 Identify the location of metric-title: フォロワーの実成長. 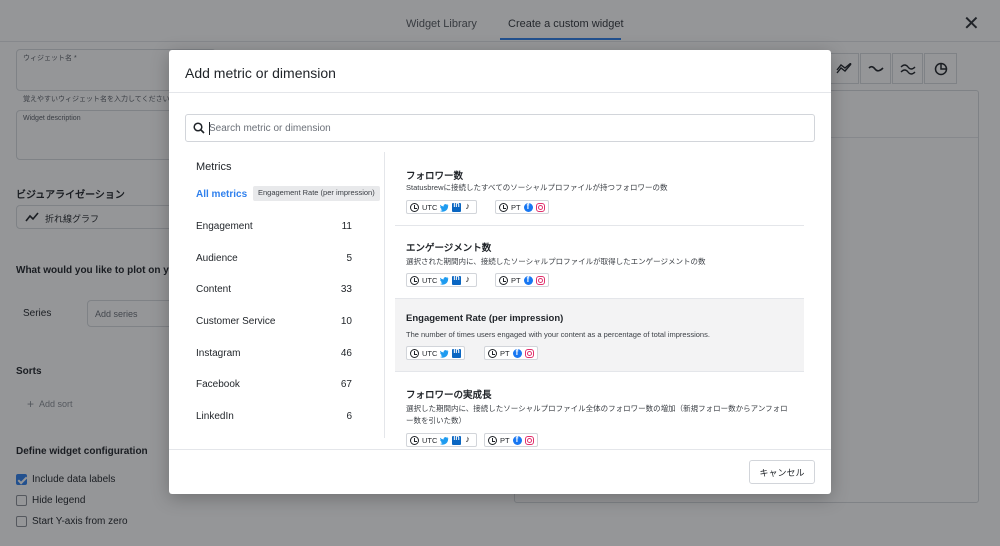
(449, 395).